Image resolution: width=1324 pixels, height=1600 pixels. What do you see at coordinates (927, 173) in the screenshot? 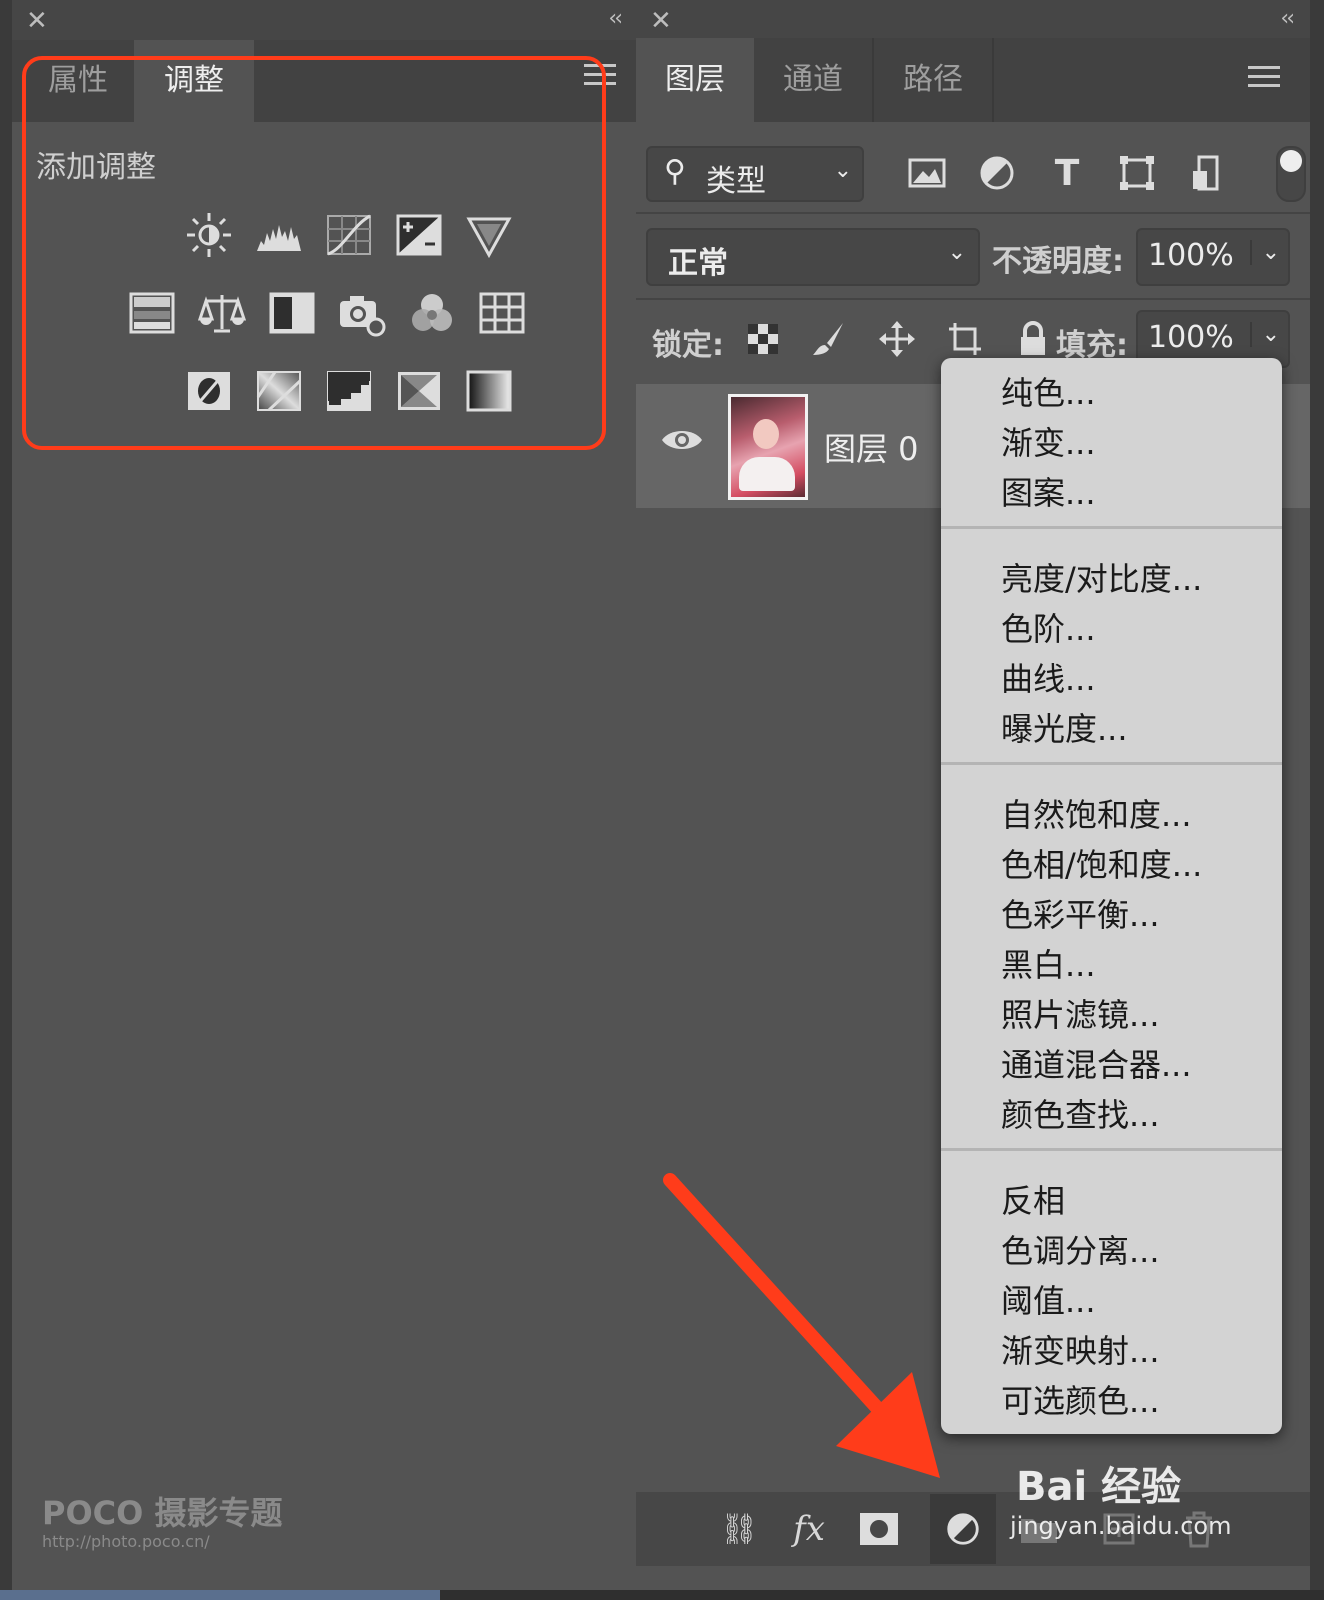
I see `filter-pixel-icon` at bounding box center [927, 173].